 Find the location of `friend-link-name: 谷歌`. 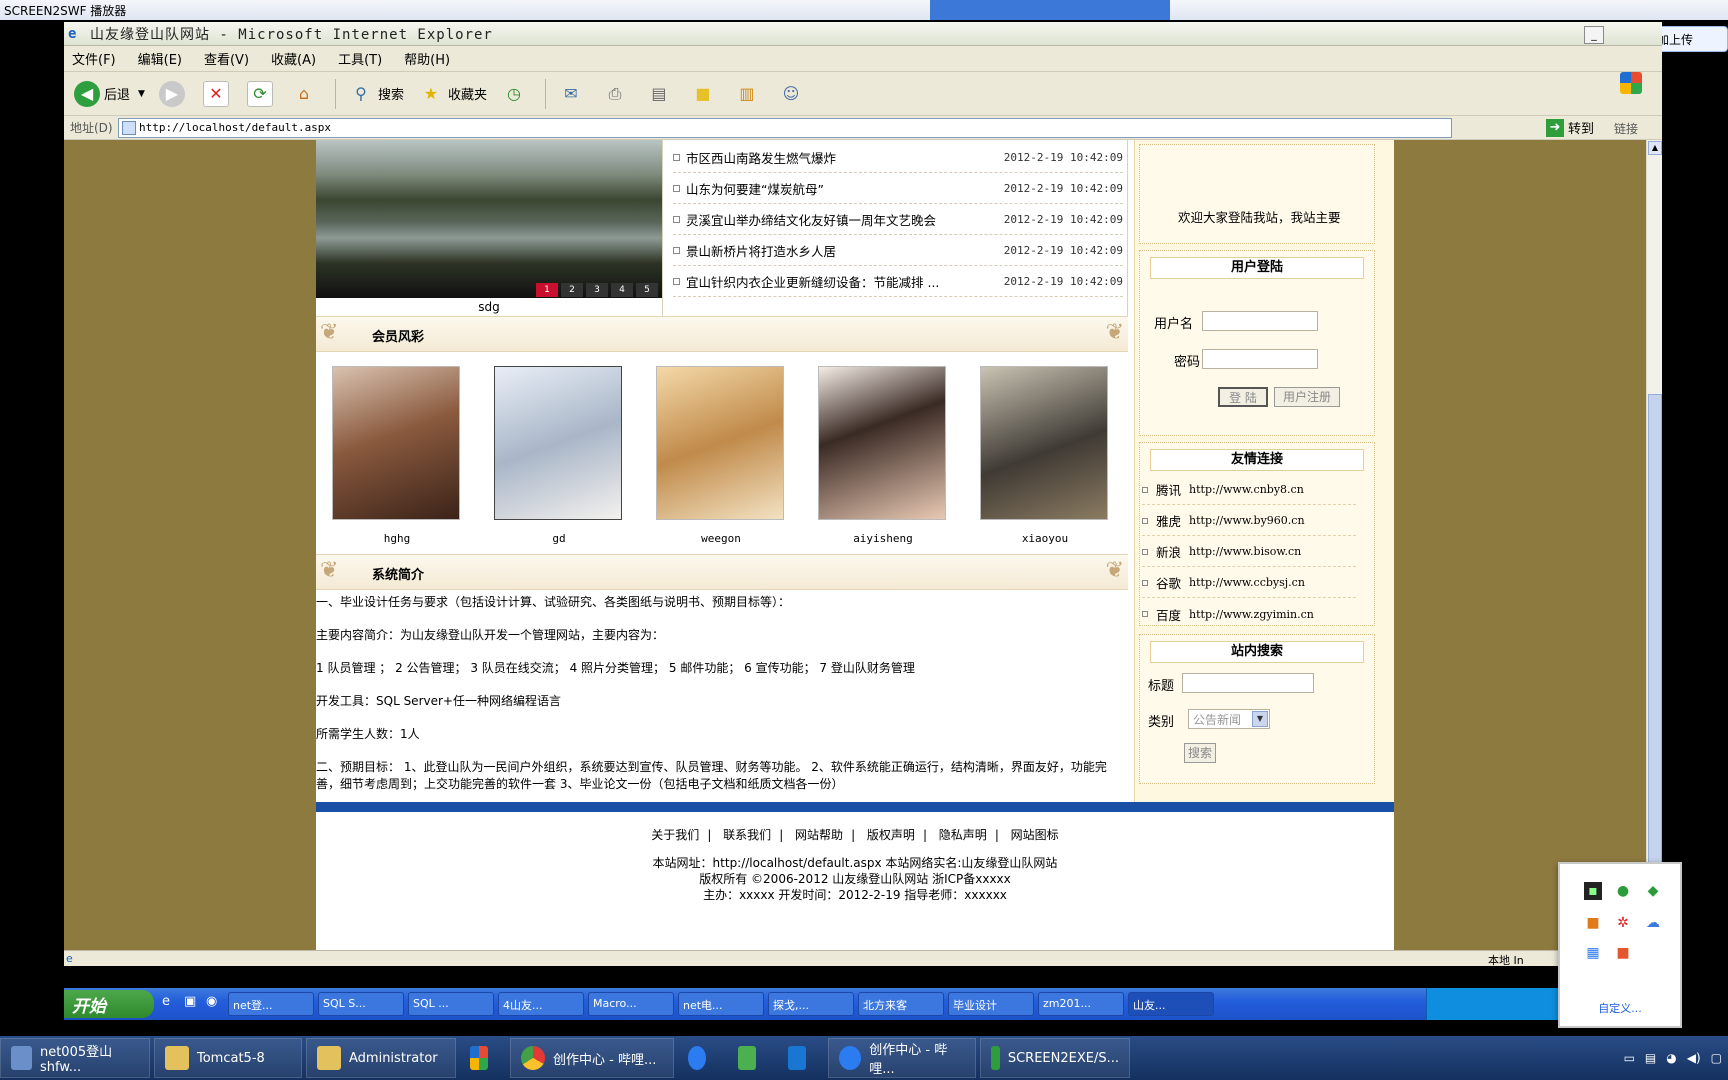

friend-link-name: 谷歌 is located at coordinates (1168, 582).